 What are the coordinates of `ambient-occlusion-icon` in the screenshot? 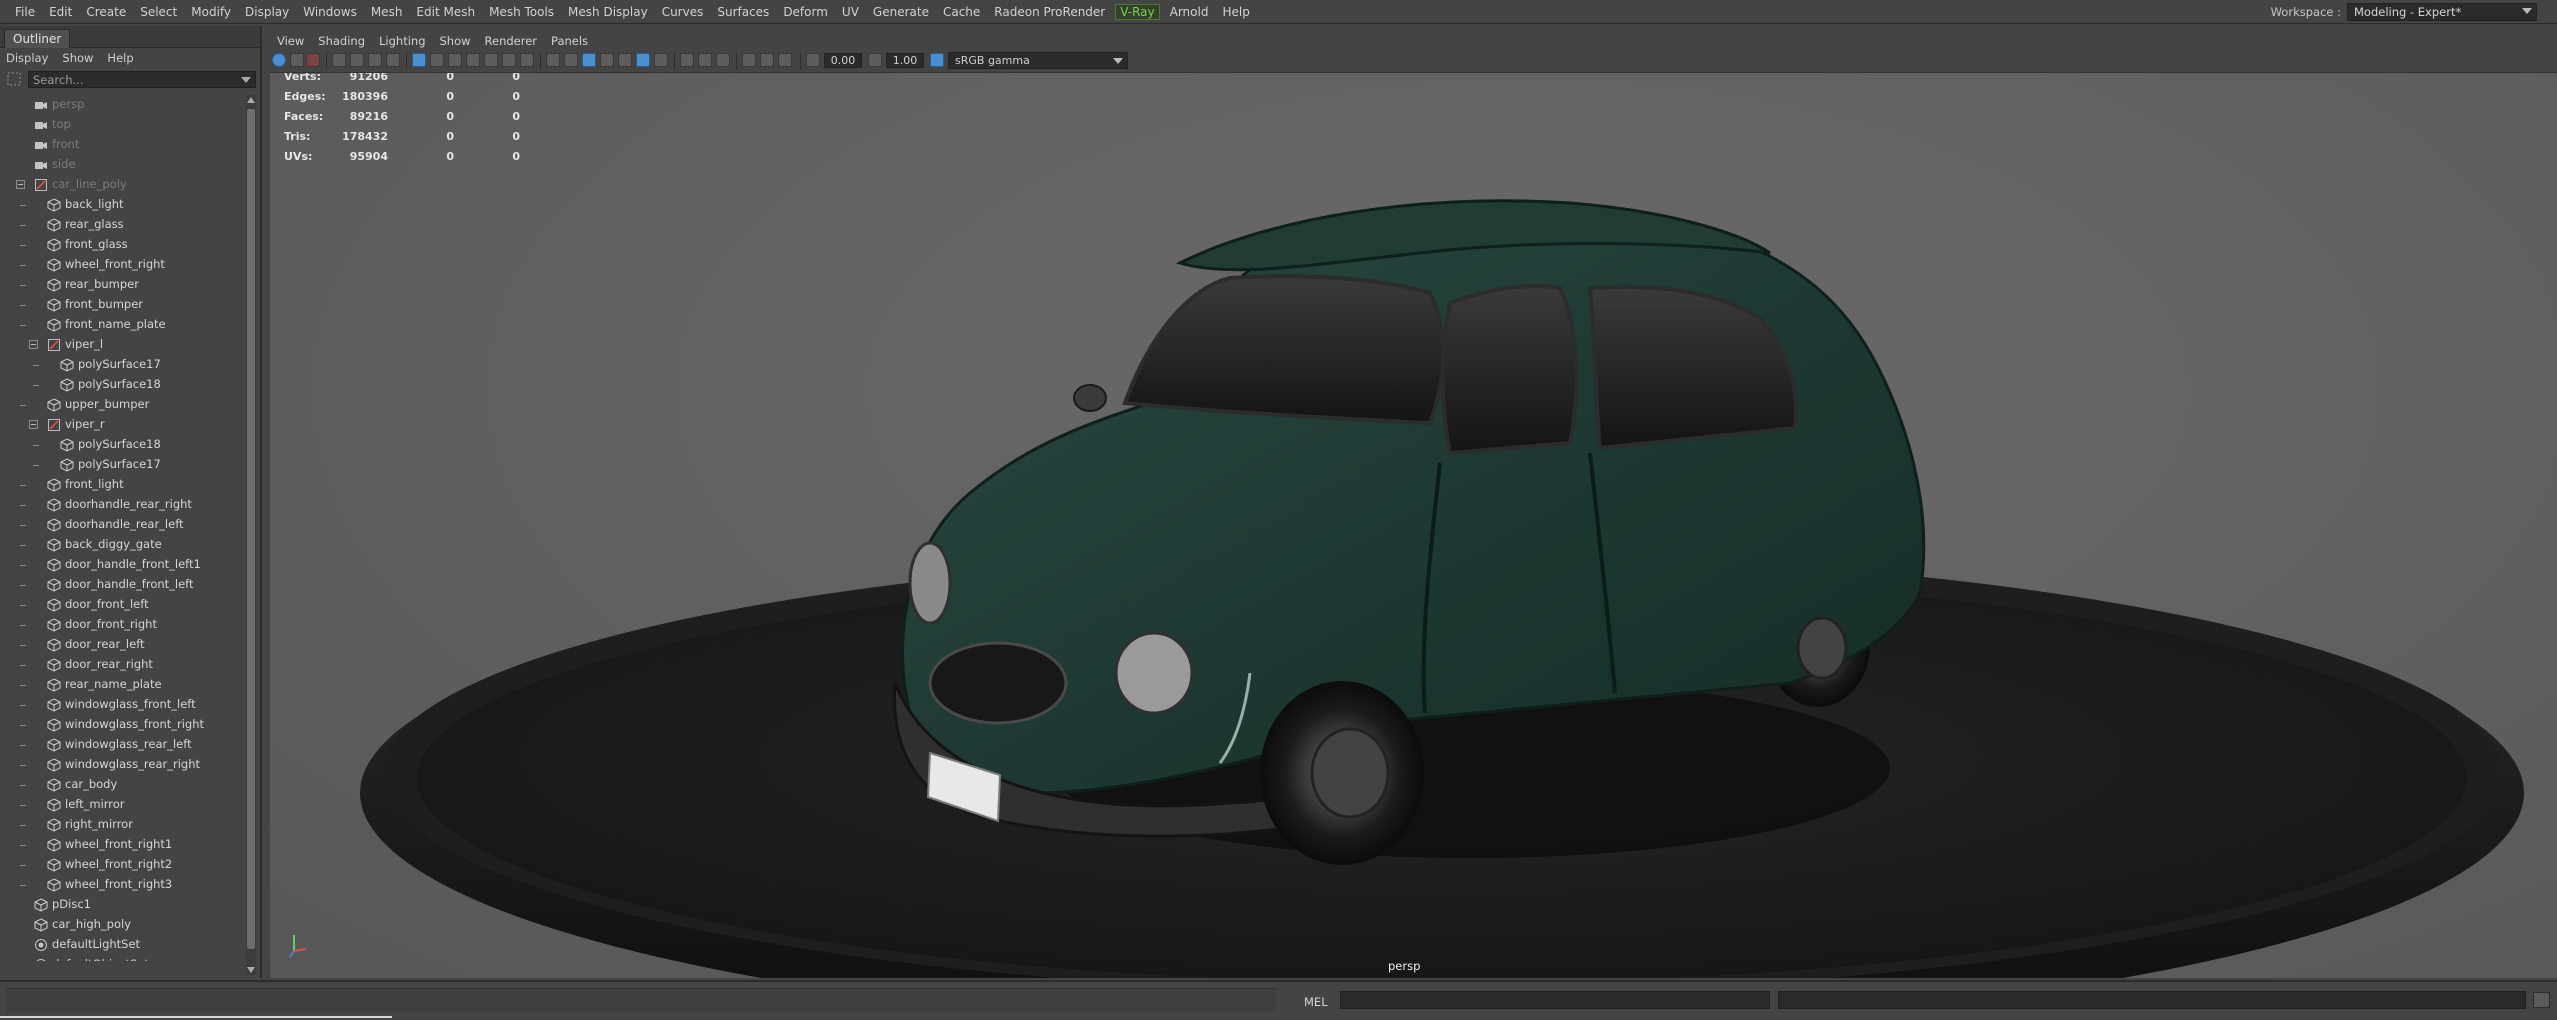 It's located at (661, 60).